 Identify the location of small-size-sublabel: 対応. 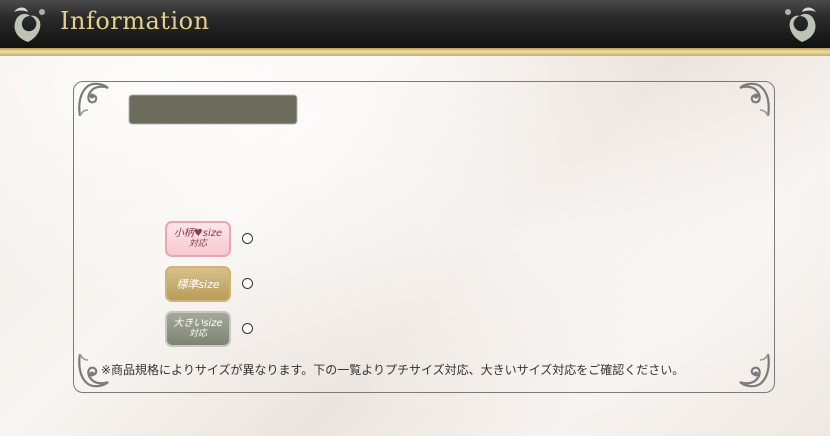
(197, 244).